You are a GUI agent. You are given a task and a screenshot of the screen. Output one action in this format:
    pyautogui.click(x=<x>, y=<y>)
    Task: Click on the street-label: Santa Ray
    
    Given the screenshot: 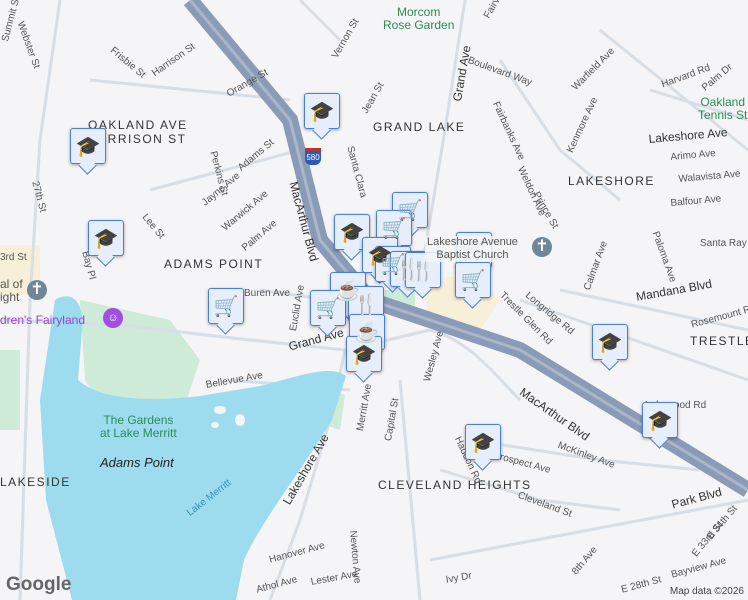 What is the action you would take?
    pyautogui.click(x=723, y=243)
    